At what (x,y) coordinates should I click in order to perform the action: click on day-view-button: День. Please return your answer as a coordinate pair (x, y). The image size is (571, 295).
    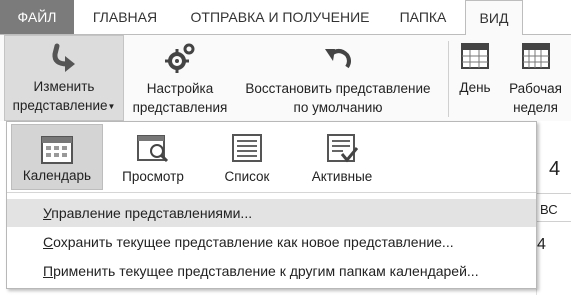
    Looking at the image, I should click on (475, 78).